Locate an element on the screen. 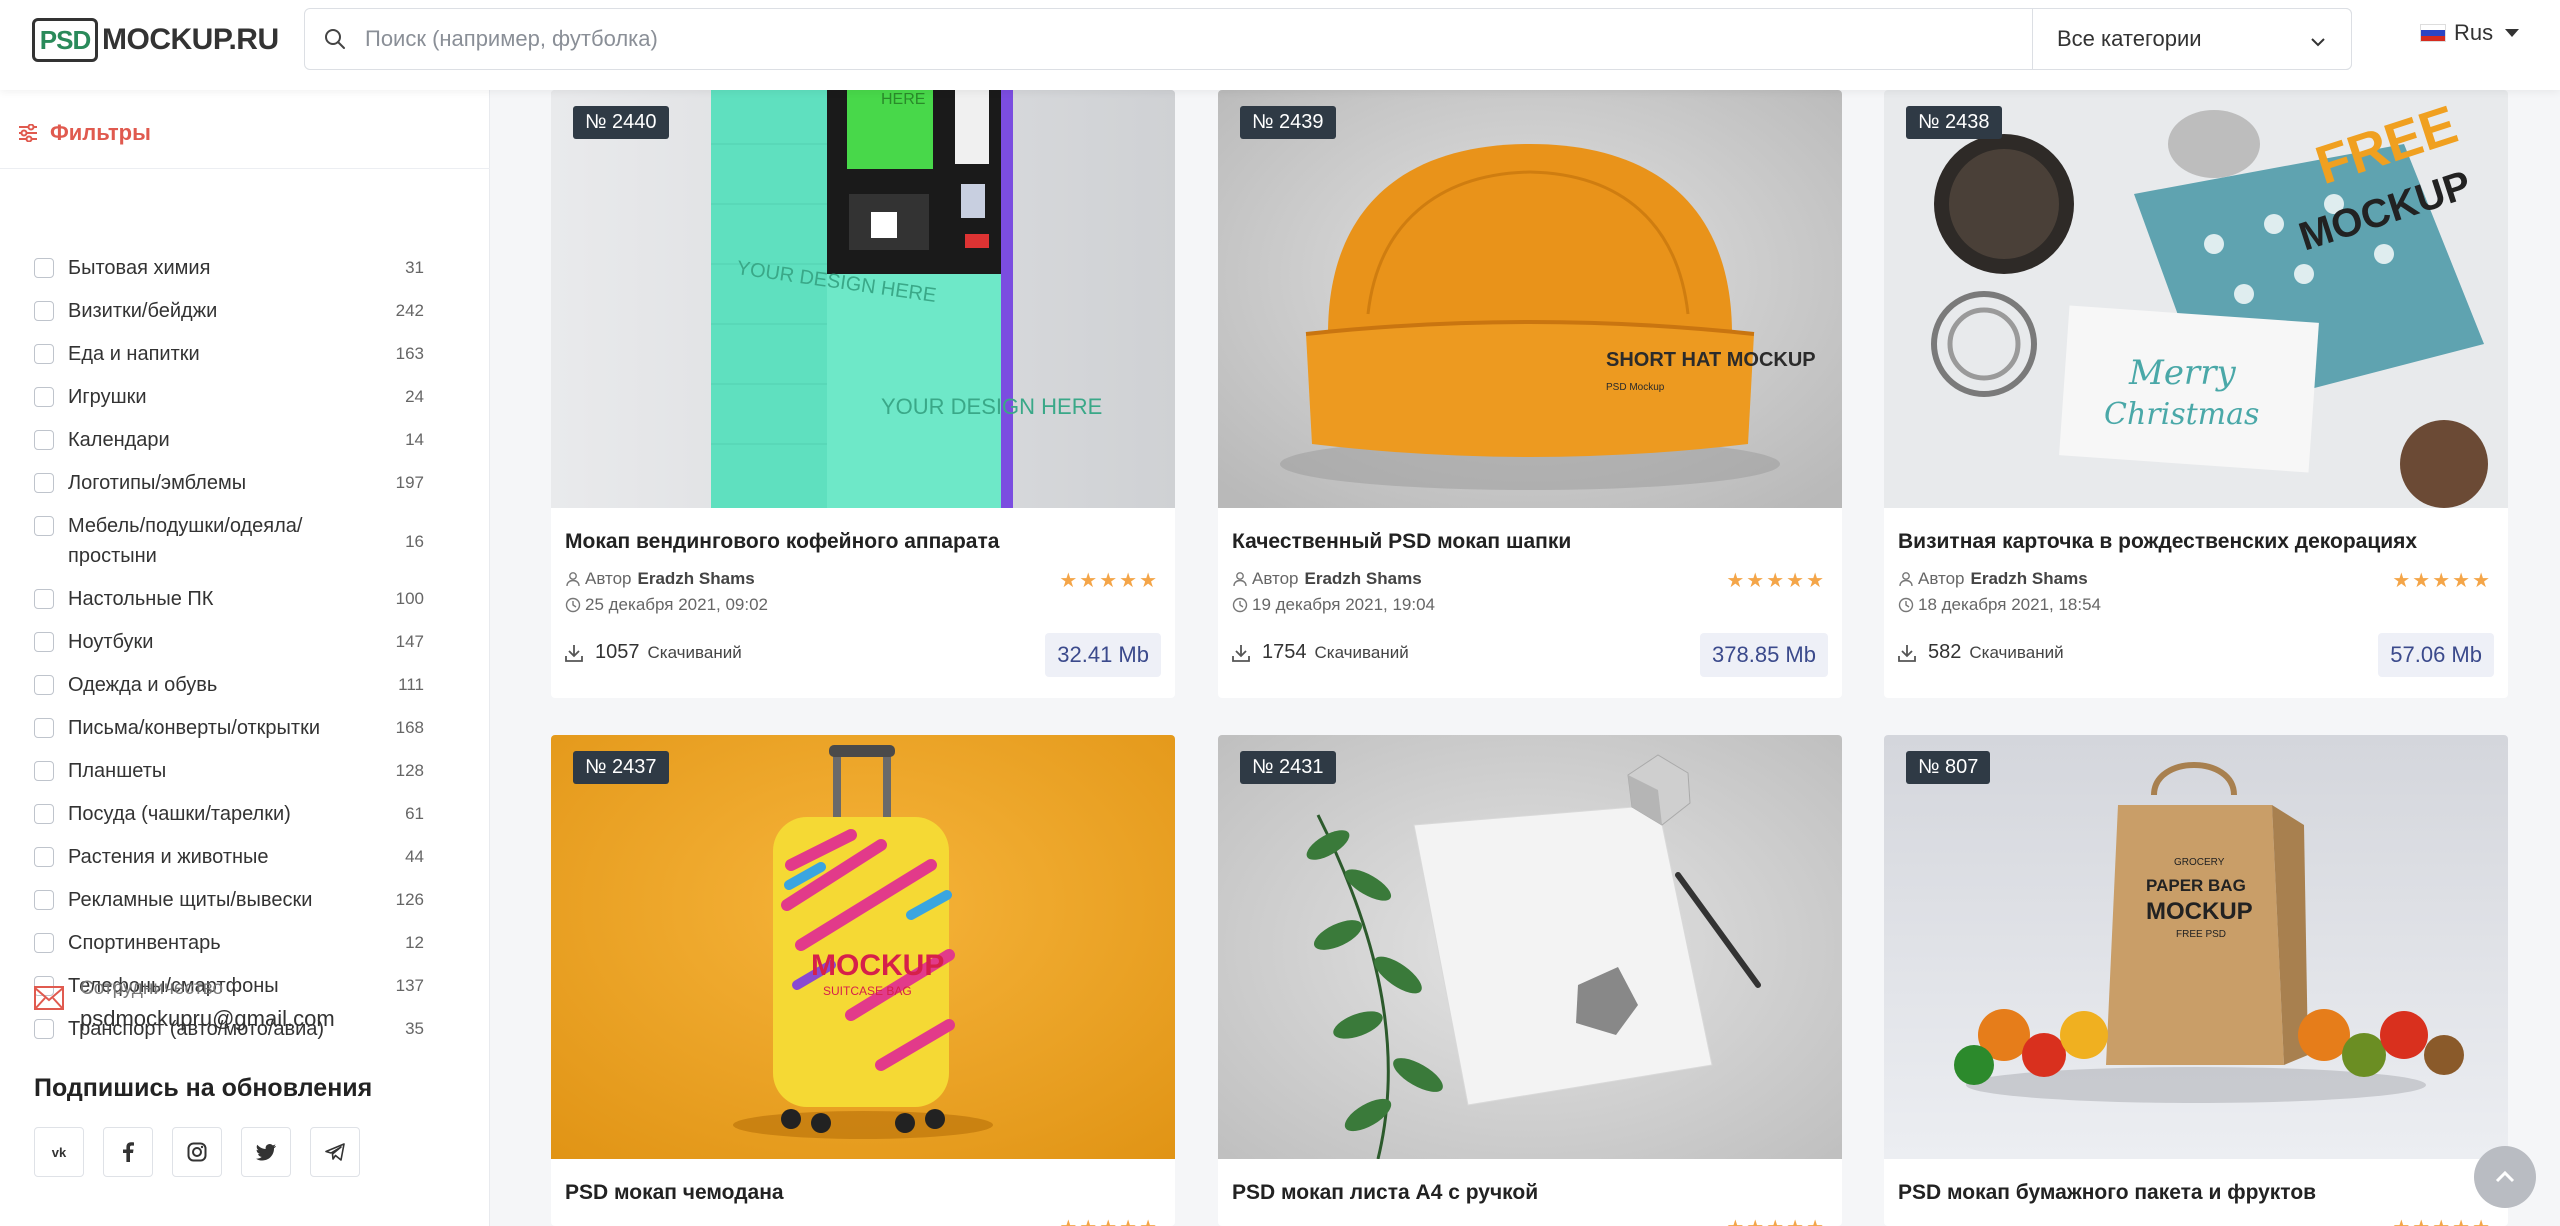 The image size is (2560, 1226). language-switcher: Rus is located at coordinates (2470, 33).